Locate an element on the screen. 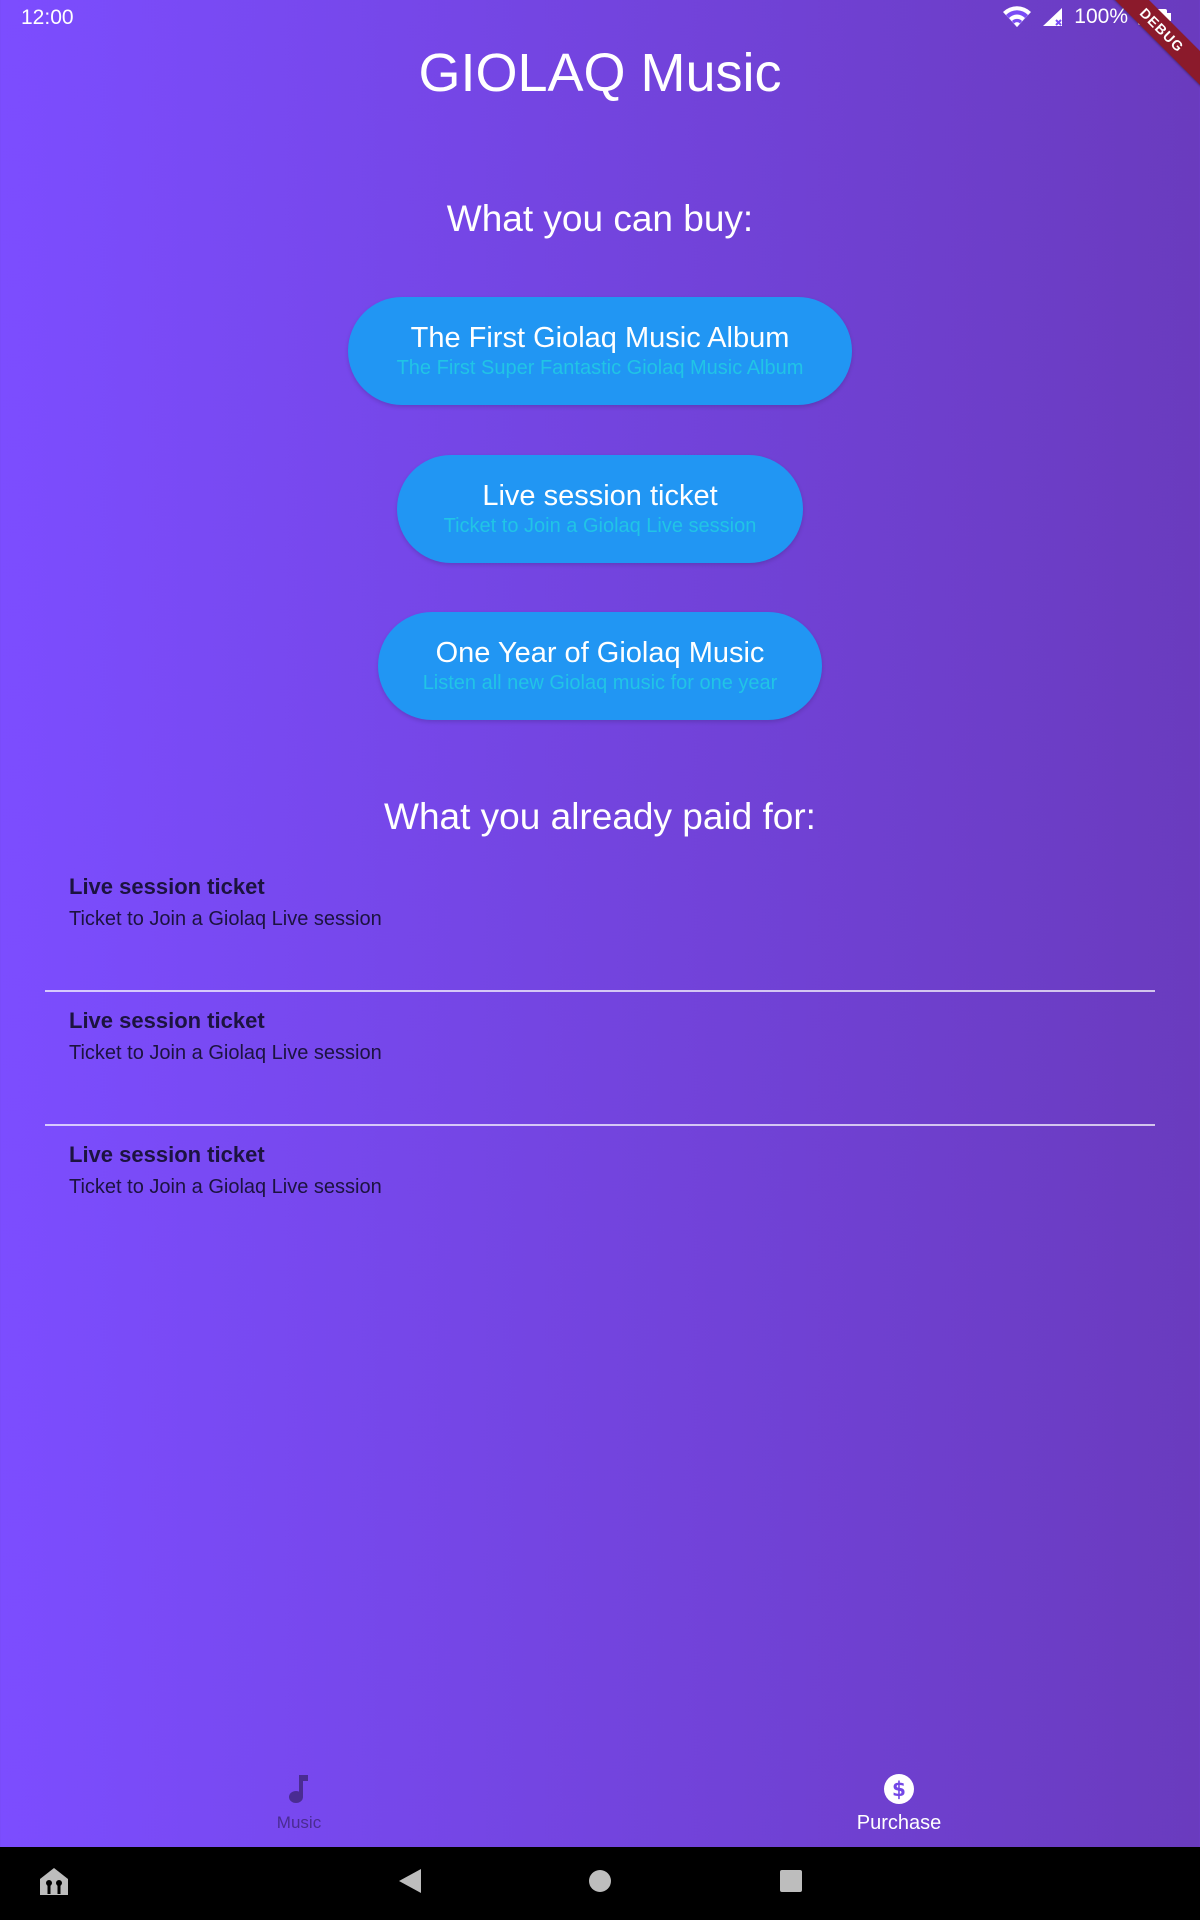 This screenshot has height=1920, width=1200. home-button is located at coordinates (600, 1883).